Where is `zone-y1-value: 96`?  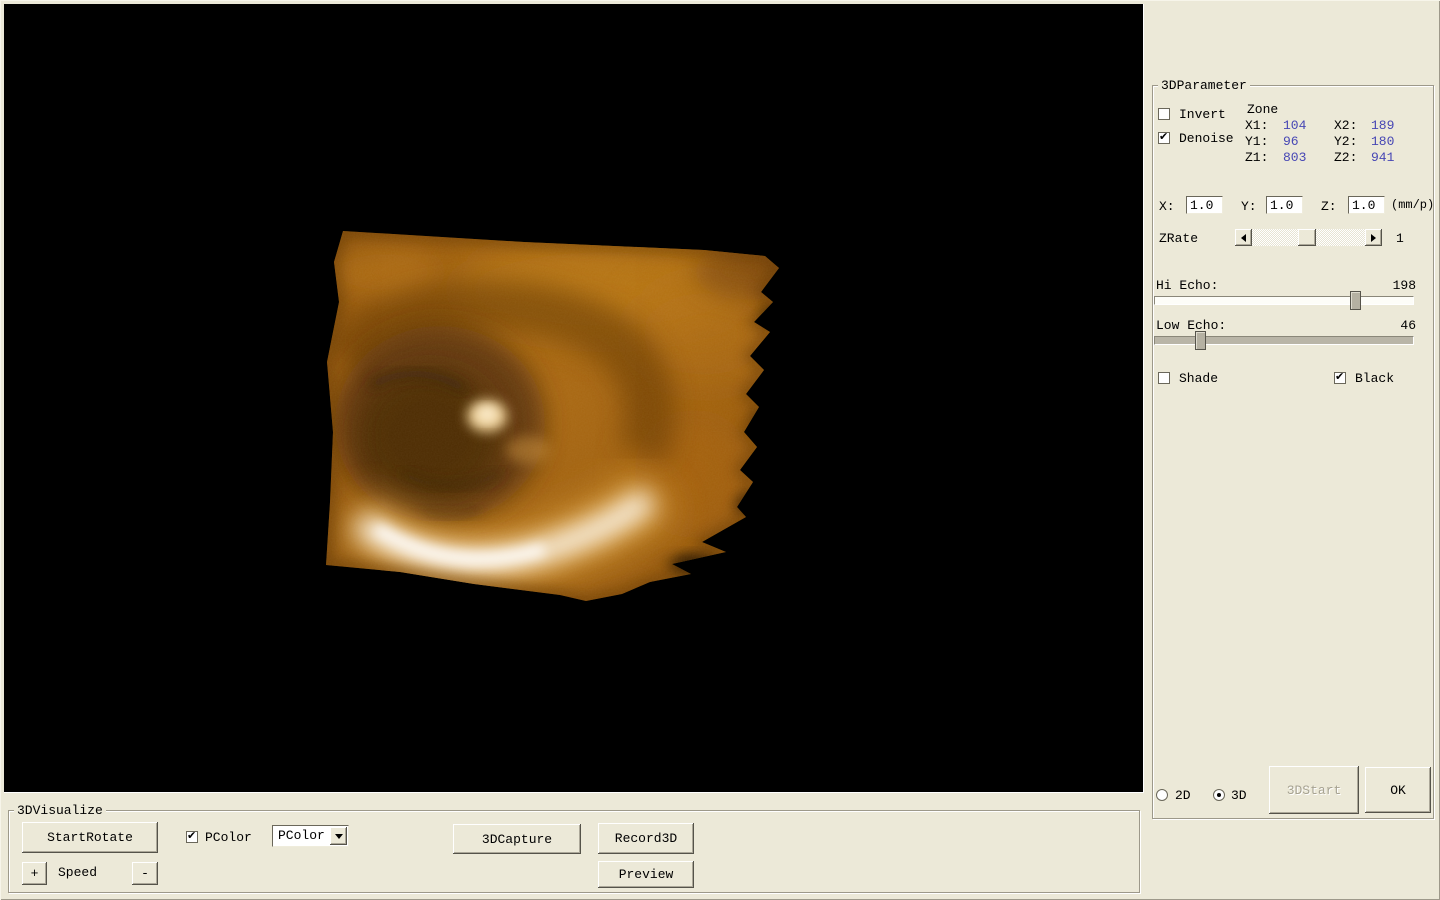
zone-y1-value: 96 is located at coordinates (1291, 141).